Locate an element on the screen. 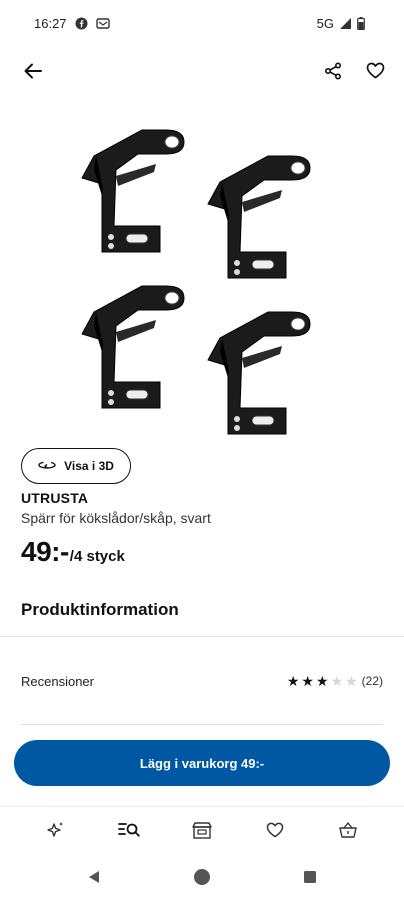  back-arrow-icon is located at coordinates (33, 73).